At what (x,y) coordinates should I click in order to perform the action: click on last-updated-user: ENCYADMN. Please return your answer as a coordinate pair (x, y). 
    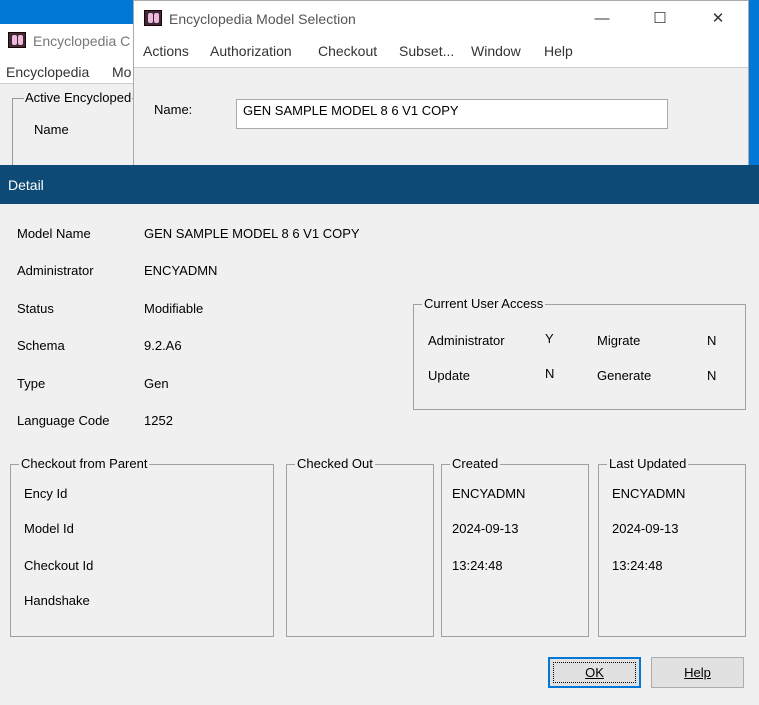
    Looking at the image, I should click on (649, 493).